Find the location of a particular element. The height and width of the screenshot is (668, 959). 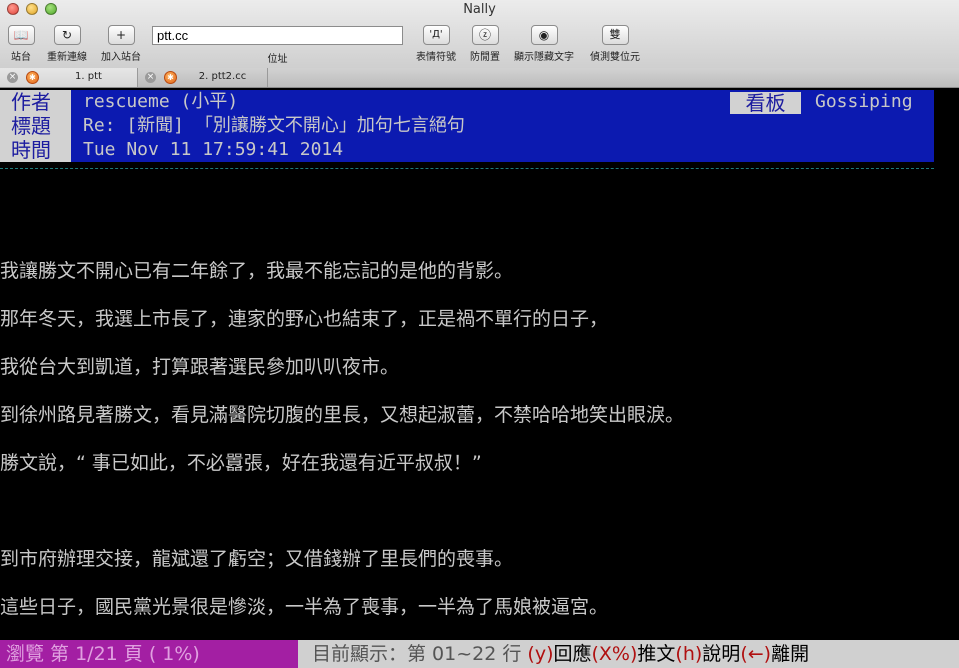

push-key: (X%) is located at coordinates (614, 654).